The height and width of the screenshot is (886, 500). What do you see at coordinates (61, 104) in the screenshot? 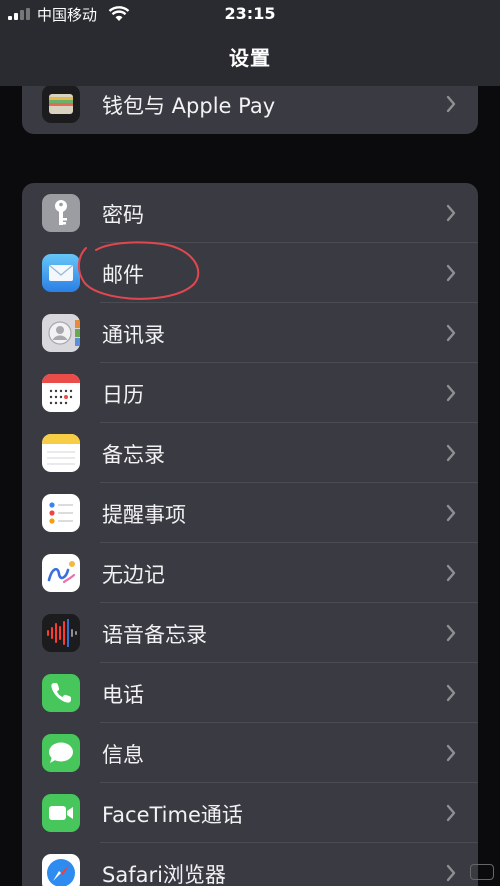
I see `wallet-icon` at bounding box center [61, 104].